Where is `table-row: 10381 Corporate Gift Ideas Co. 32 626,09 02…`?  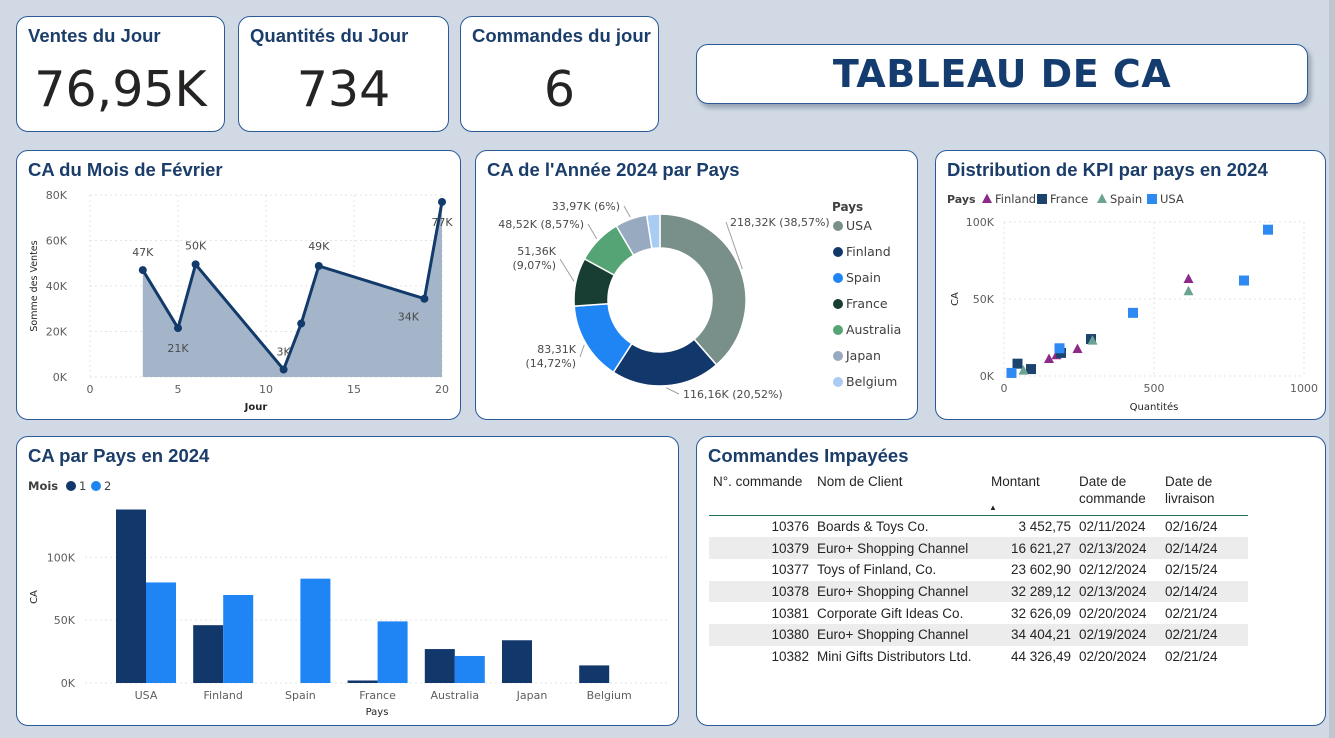
table-row: 10381 Corporate Gift Ideas Co. 32 626,09 02… is located at coordinates (978, 613).